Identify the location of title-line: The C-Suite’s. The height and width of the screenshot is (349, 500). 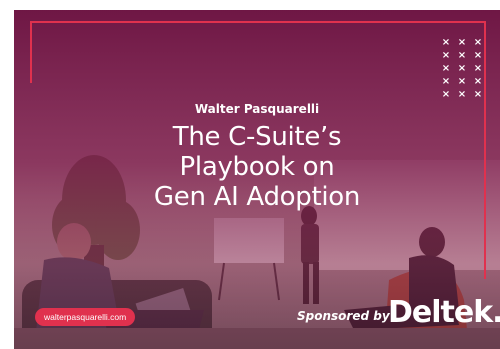
(257, 137).